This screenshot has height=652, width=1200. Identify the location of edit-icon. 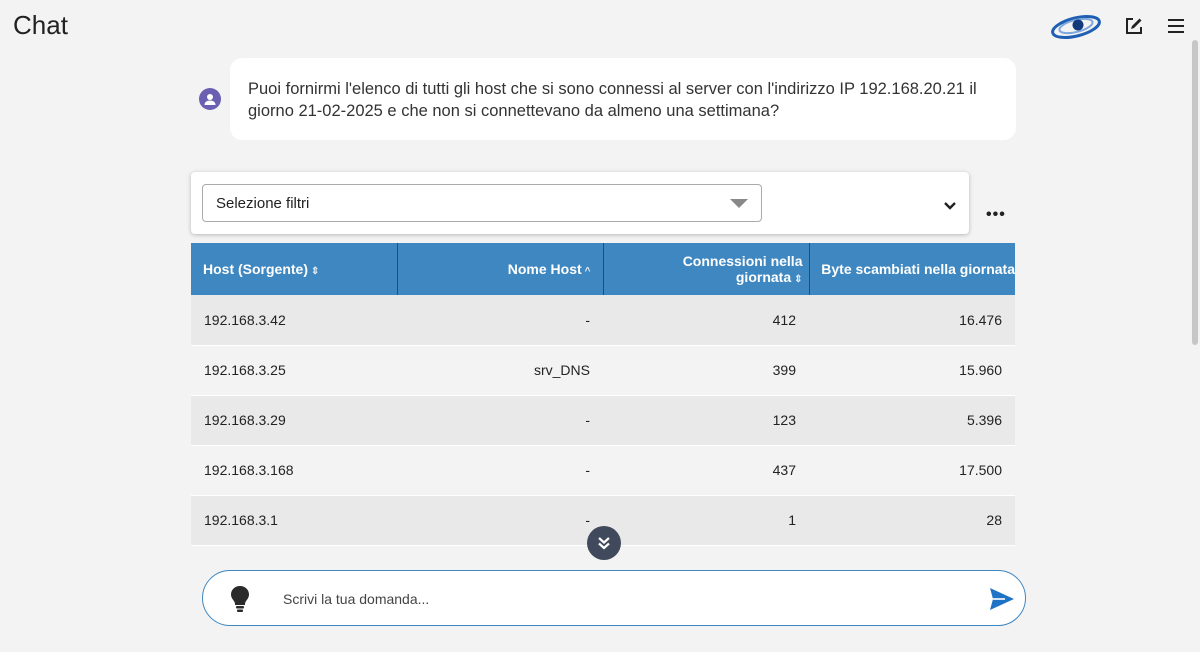
(1134, 26).